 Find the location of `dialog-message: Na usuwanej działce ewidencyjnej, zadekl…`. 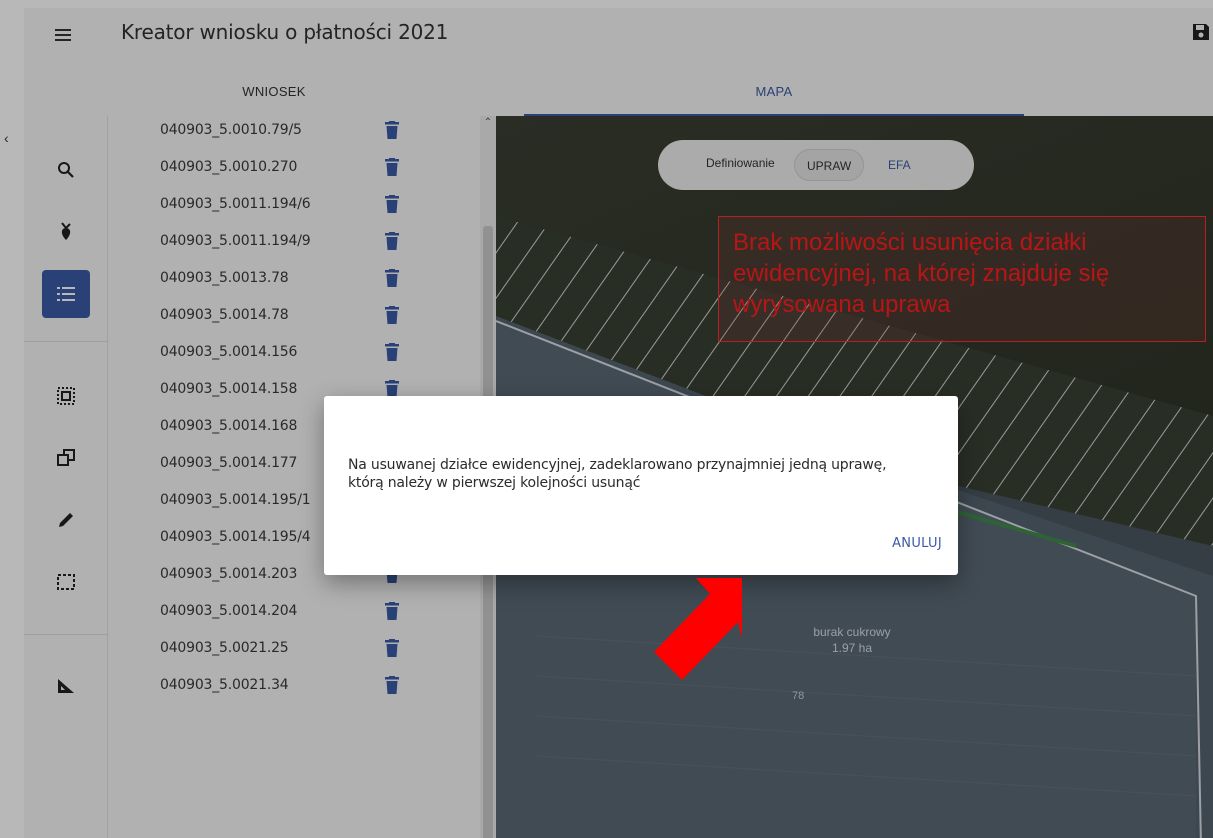

dialog-message: Na usuwanej działce ewidencyjnej, zadekl… is located at coordinates (617, 474).